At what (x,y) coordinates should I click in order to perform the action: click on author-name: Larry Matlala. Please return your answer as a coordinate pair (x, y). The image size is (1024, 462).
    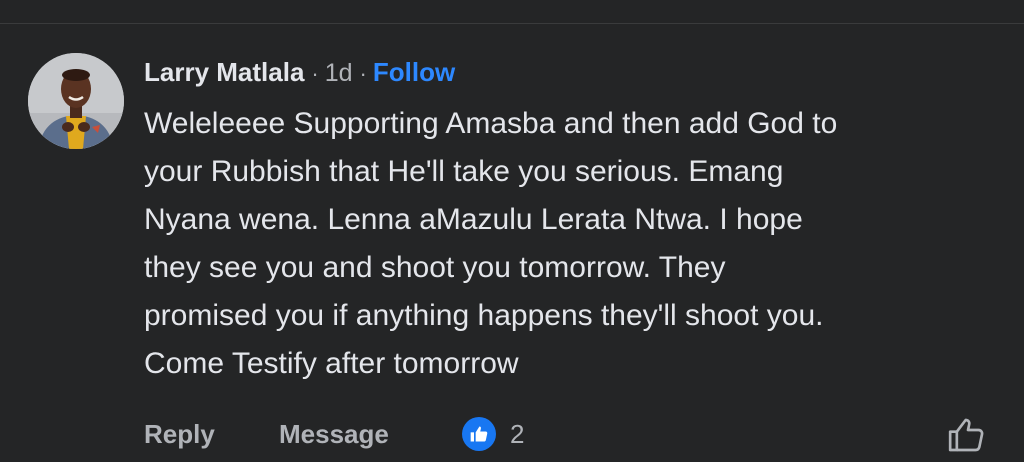
    Looking at the image, I should click on (224, 72).